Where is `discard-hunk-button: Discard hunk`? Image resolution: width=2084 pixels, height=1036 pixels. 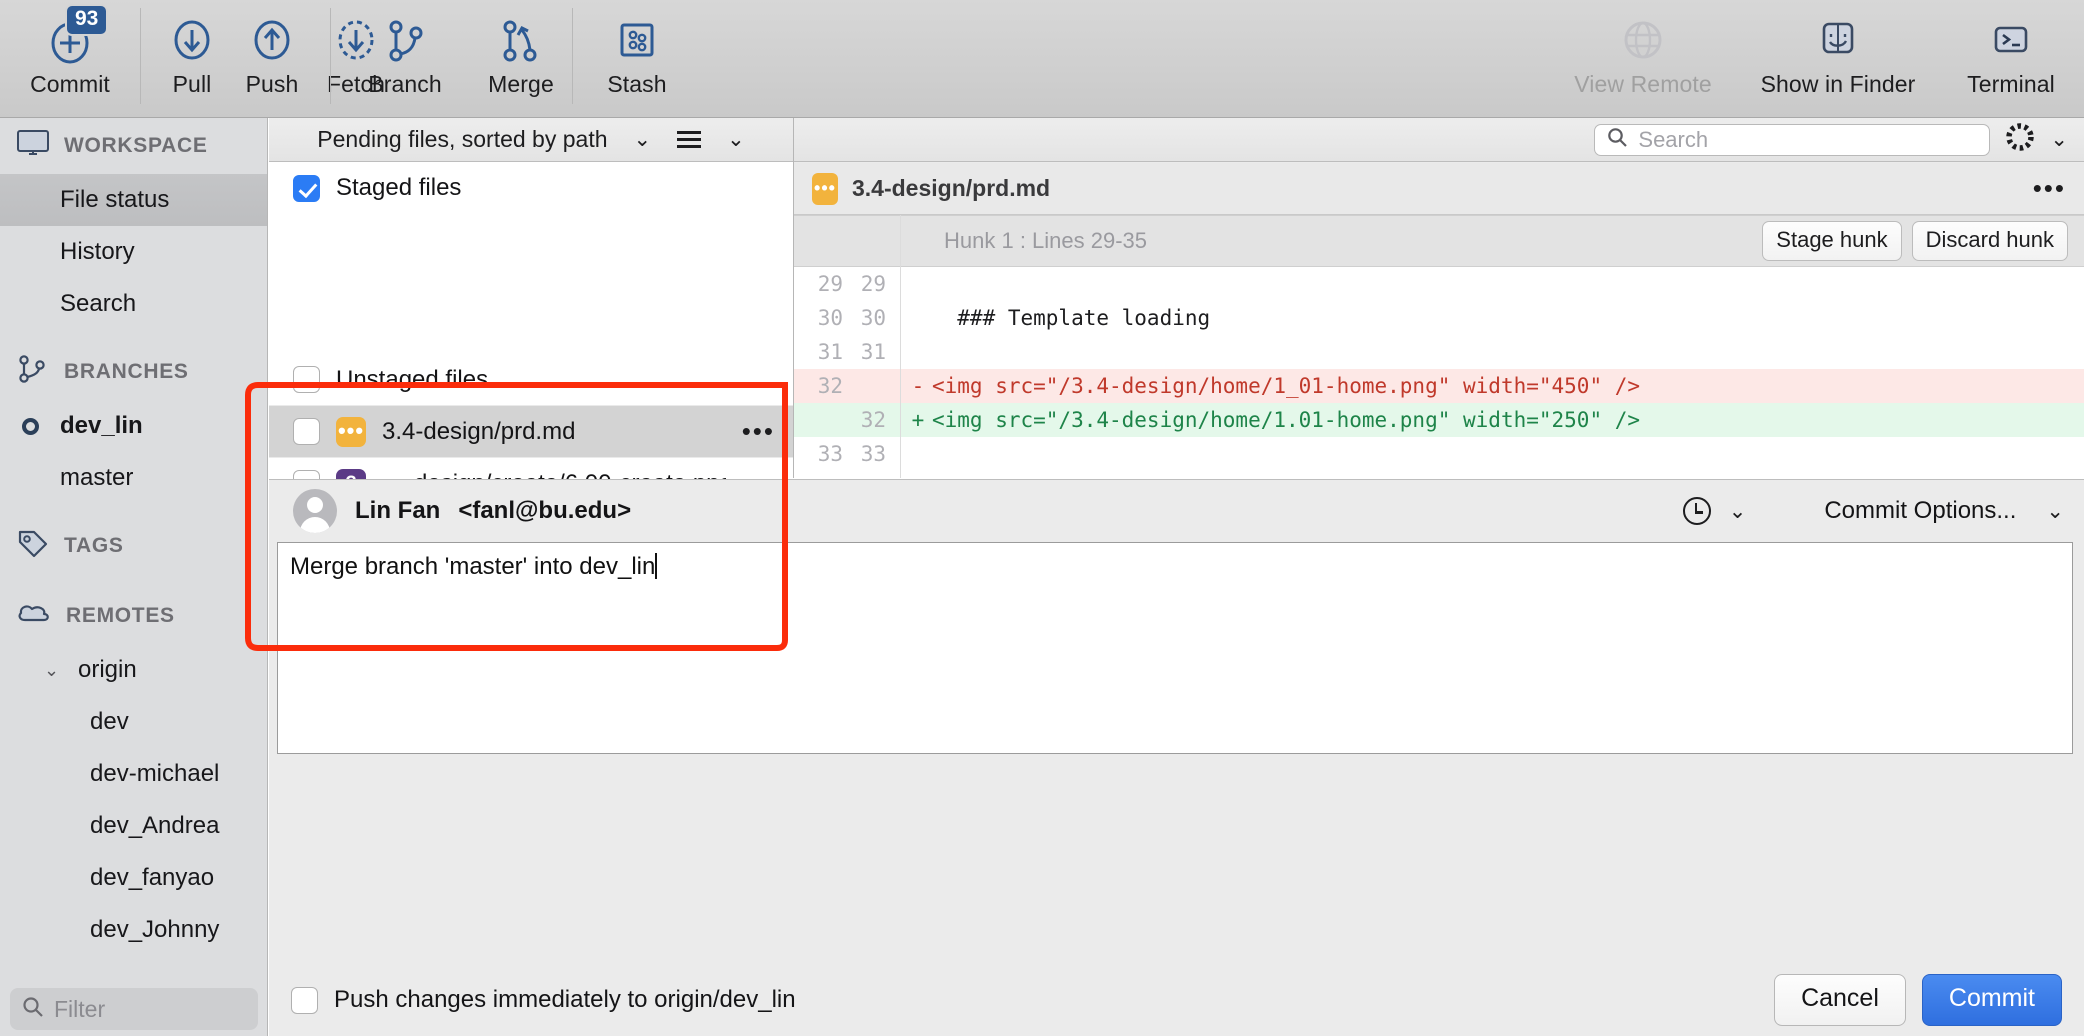 discard-hunk-button: Discard hunk is located at coordinates (1989, 241).